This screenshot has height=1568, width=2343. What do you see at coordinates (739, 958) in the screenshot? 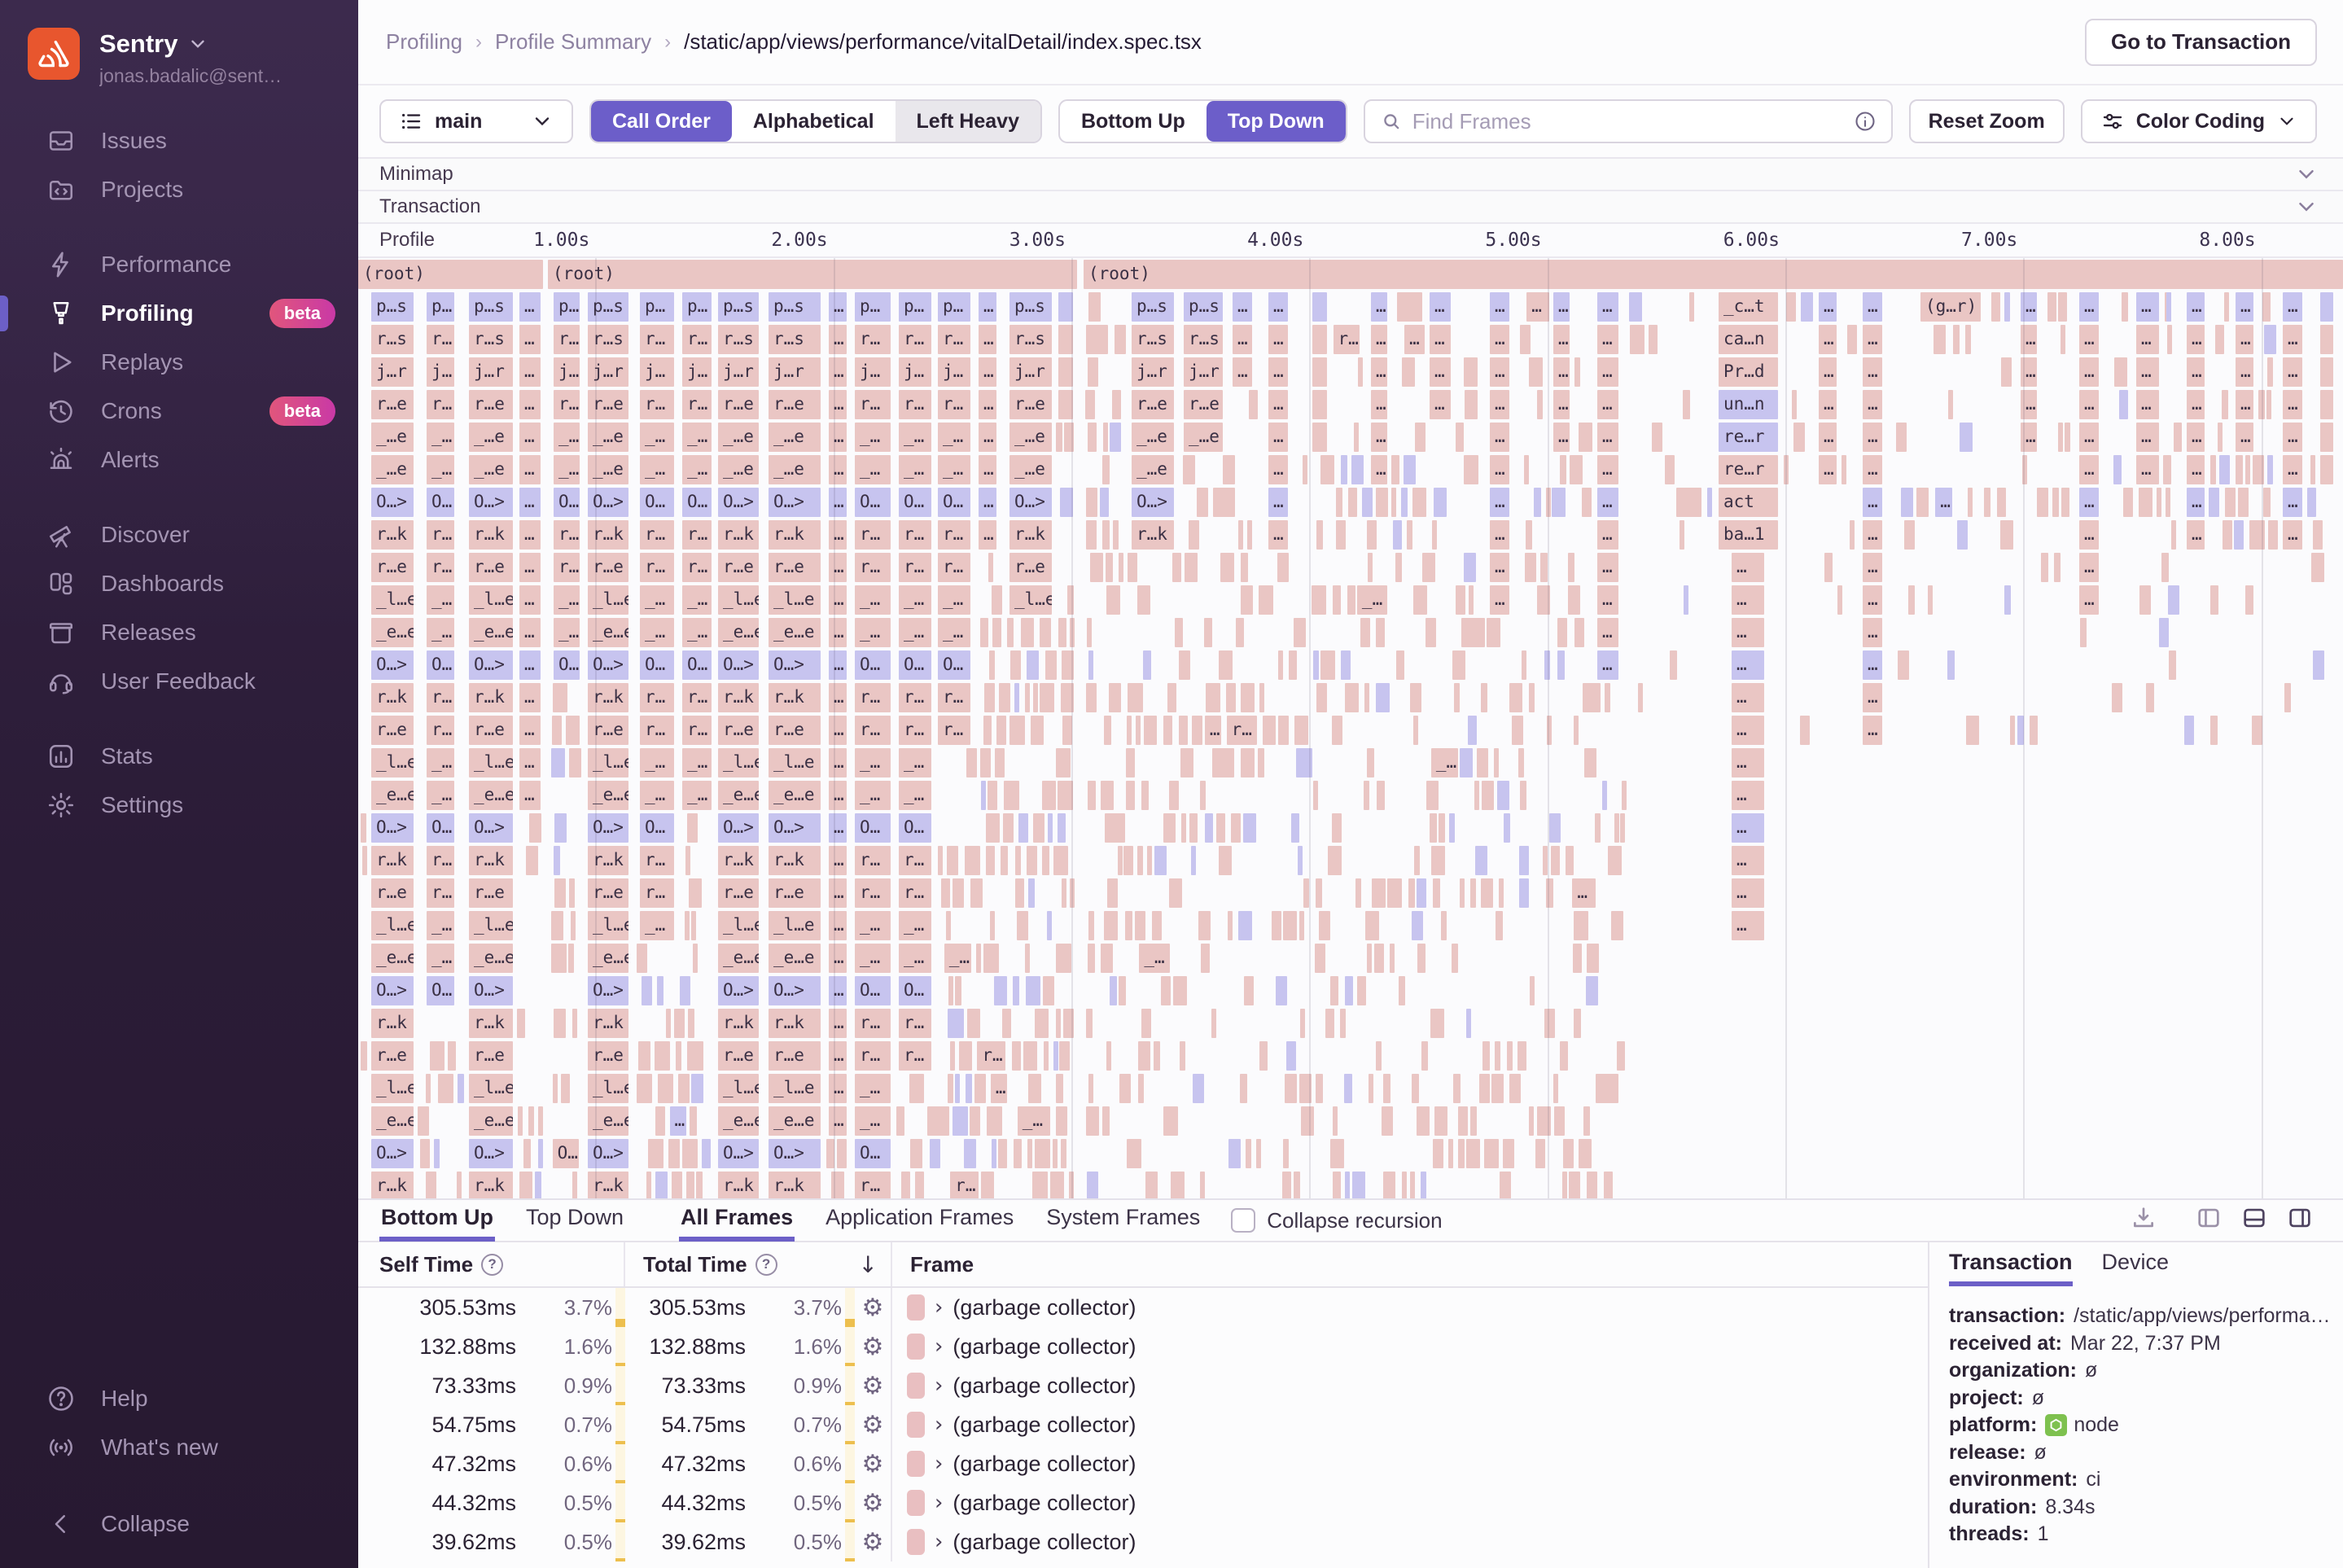
I see `flame-frame-cell: _e…e` at bounding box center [739, 958].